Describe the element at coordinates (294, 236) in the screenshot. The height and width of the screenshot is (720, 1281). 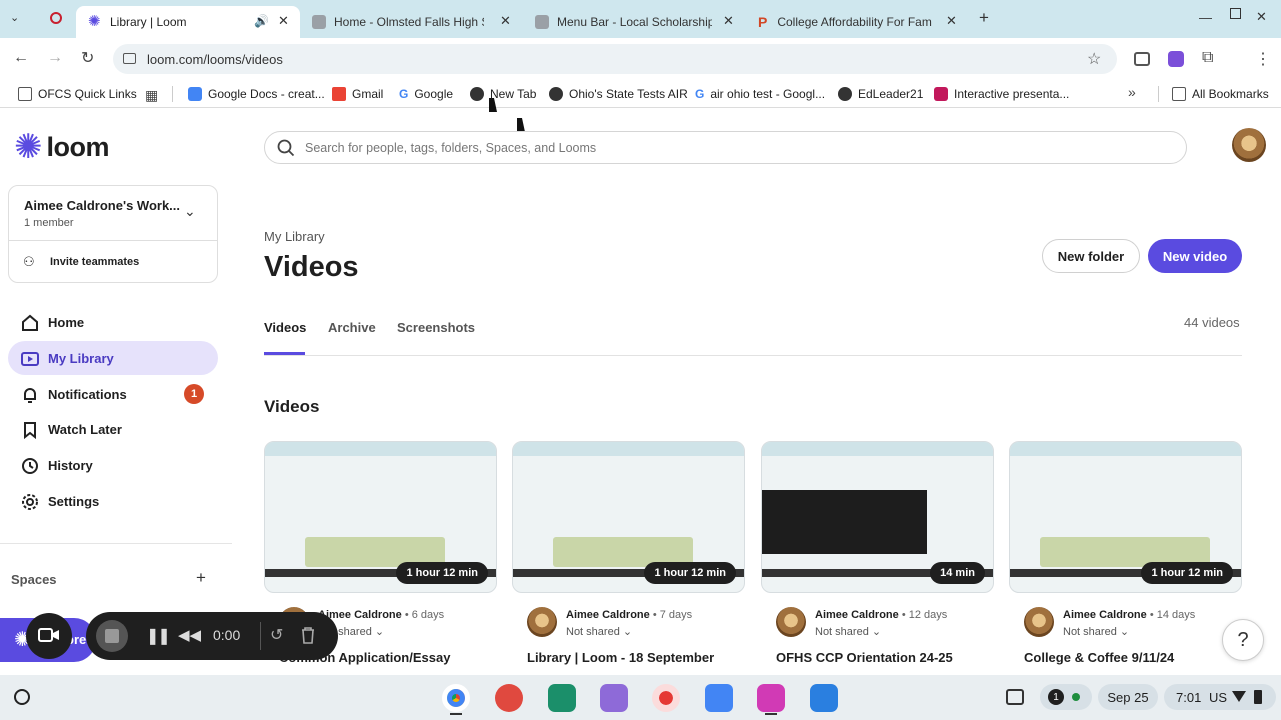
I see `breadcrumb: My Library` at that location.